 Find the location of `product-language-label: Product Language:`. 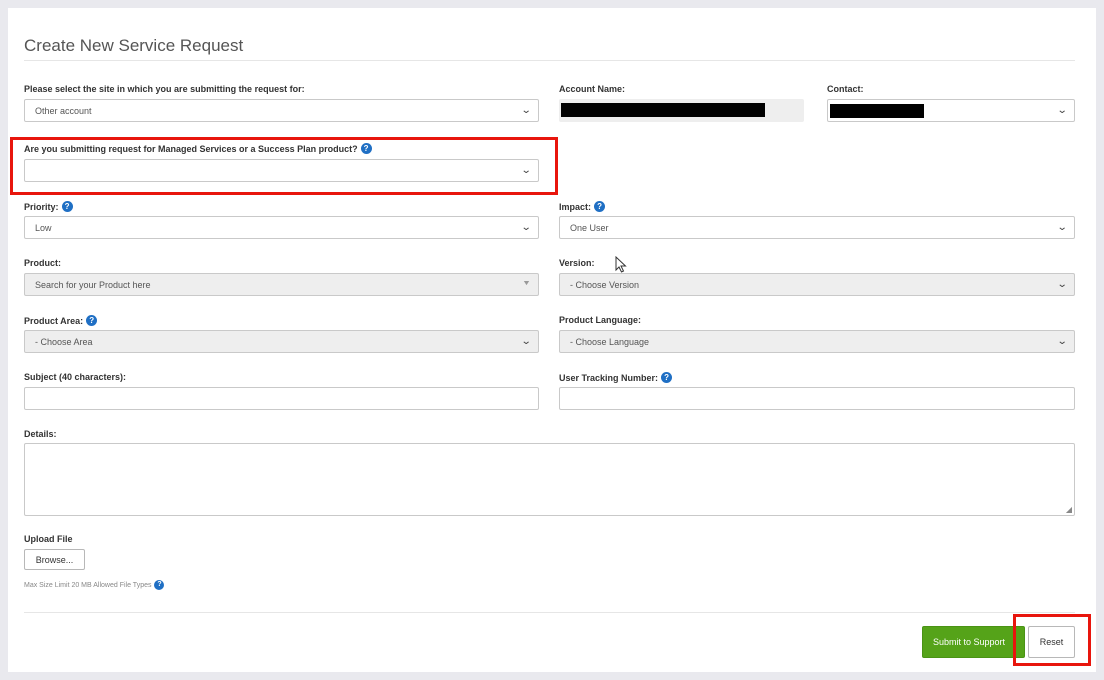

product-language-label: Product Language: is located at coordinates (600, 320).